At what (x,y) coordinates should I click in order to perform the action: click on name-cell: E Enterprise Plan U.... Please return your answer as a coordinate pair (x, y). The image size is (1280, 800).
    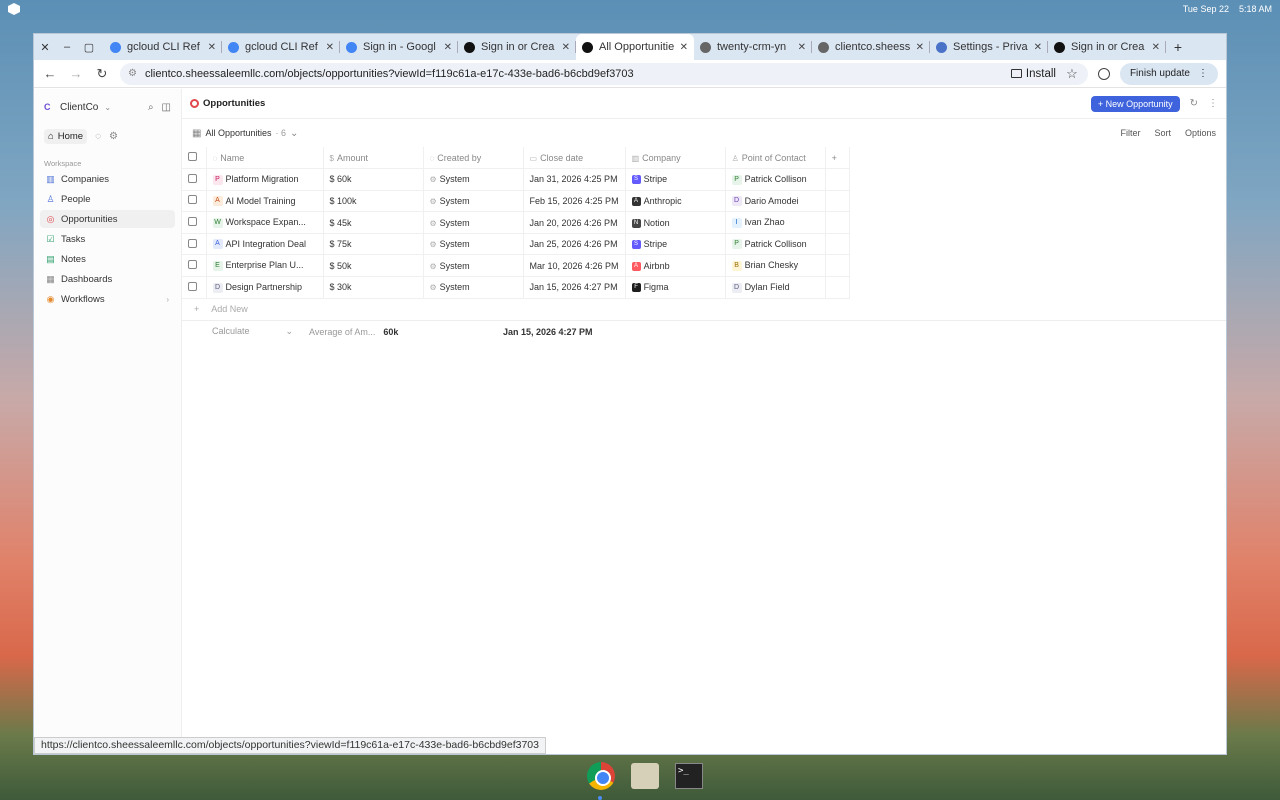
    Looking at the image, I should click on (265, 266).